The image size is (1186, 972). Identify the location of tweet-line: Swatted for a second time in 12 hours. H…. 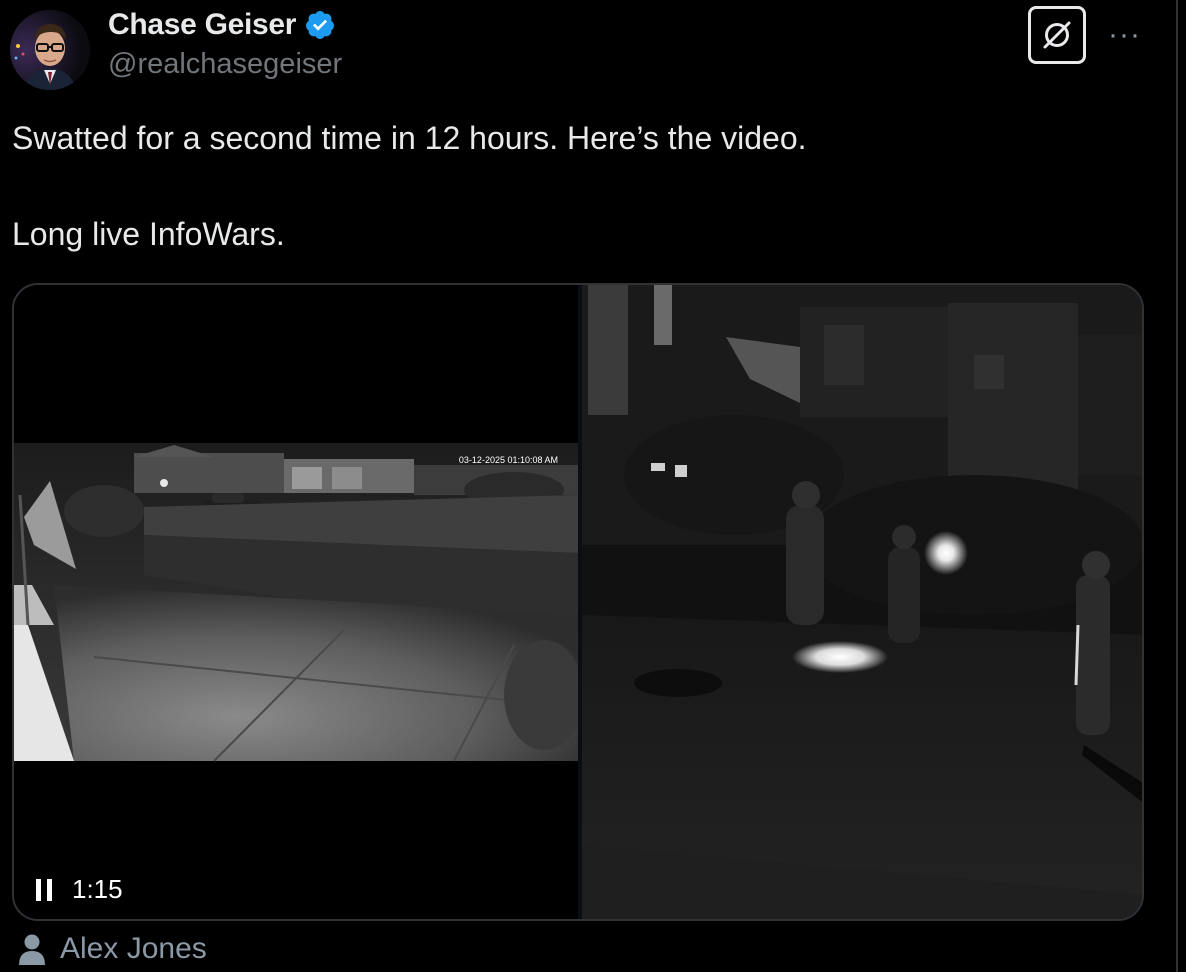
(409, 138).